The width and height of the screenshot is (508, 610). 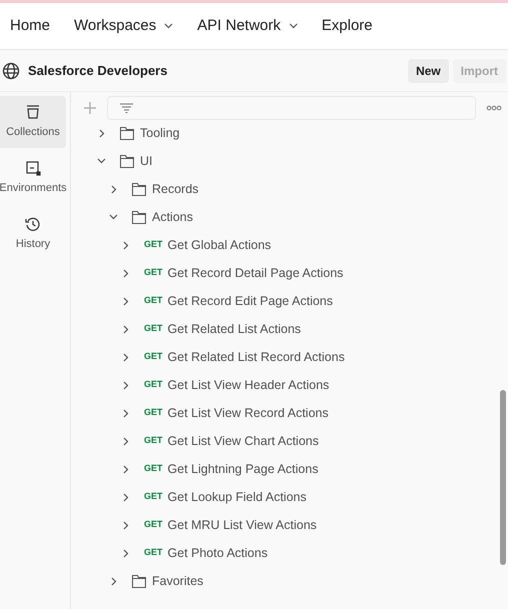 I want to click on tree-item: GET Get MRU List View Actions, so click(x=289, y=525).